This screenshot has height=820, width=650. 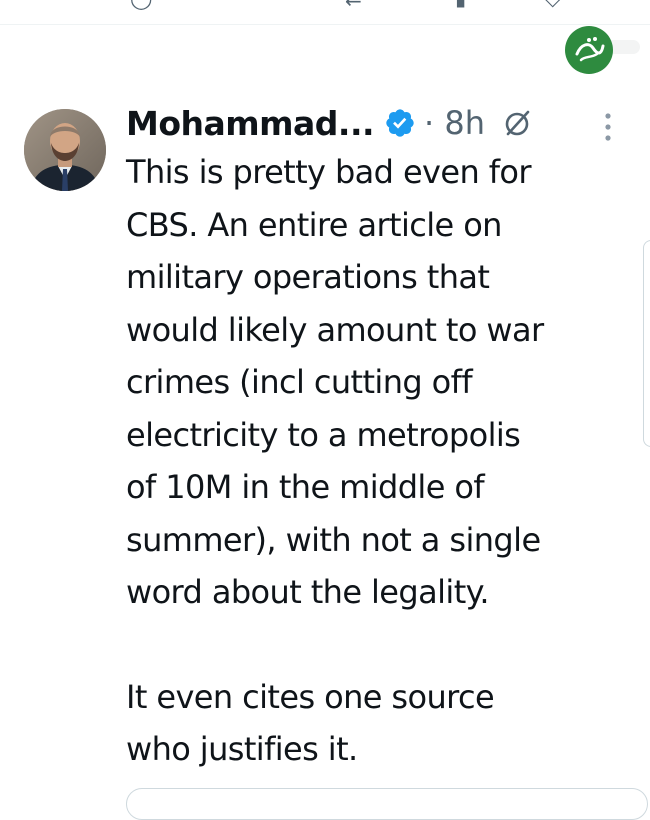 What do you see at coordinates (242, 749) in the screenshot?
I see `tweet-text-line: who justifies it.` at bounding box center [242, 749].